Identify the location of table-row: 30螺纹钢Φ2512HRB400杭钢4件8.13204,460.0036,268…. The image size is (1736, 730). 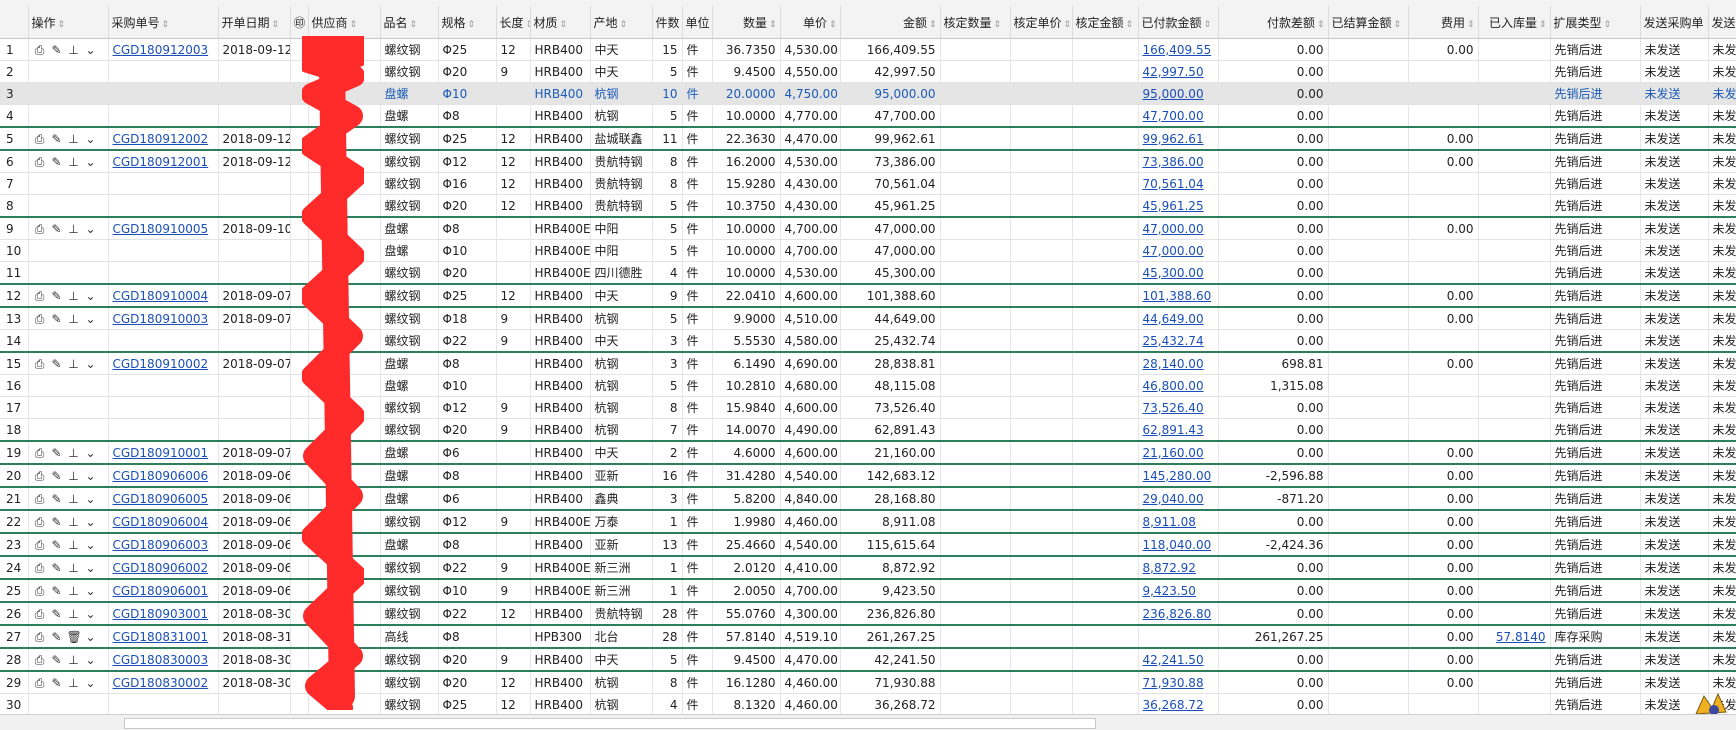
(868, 704).